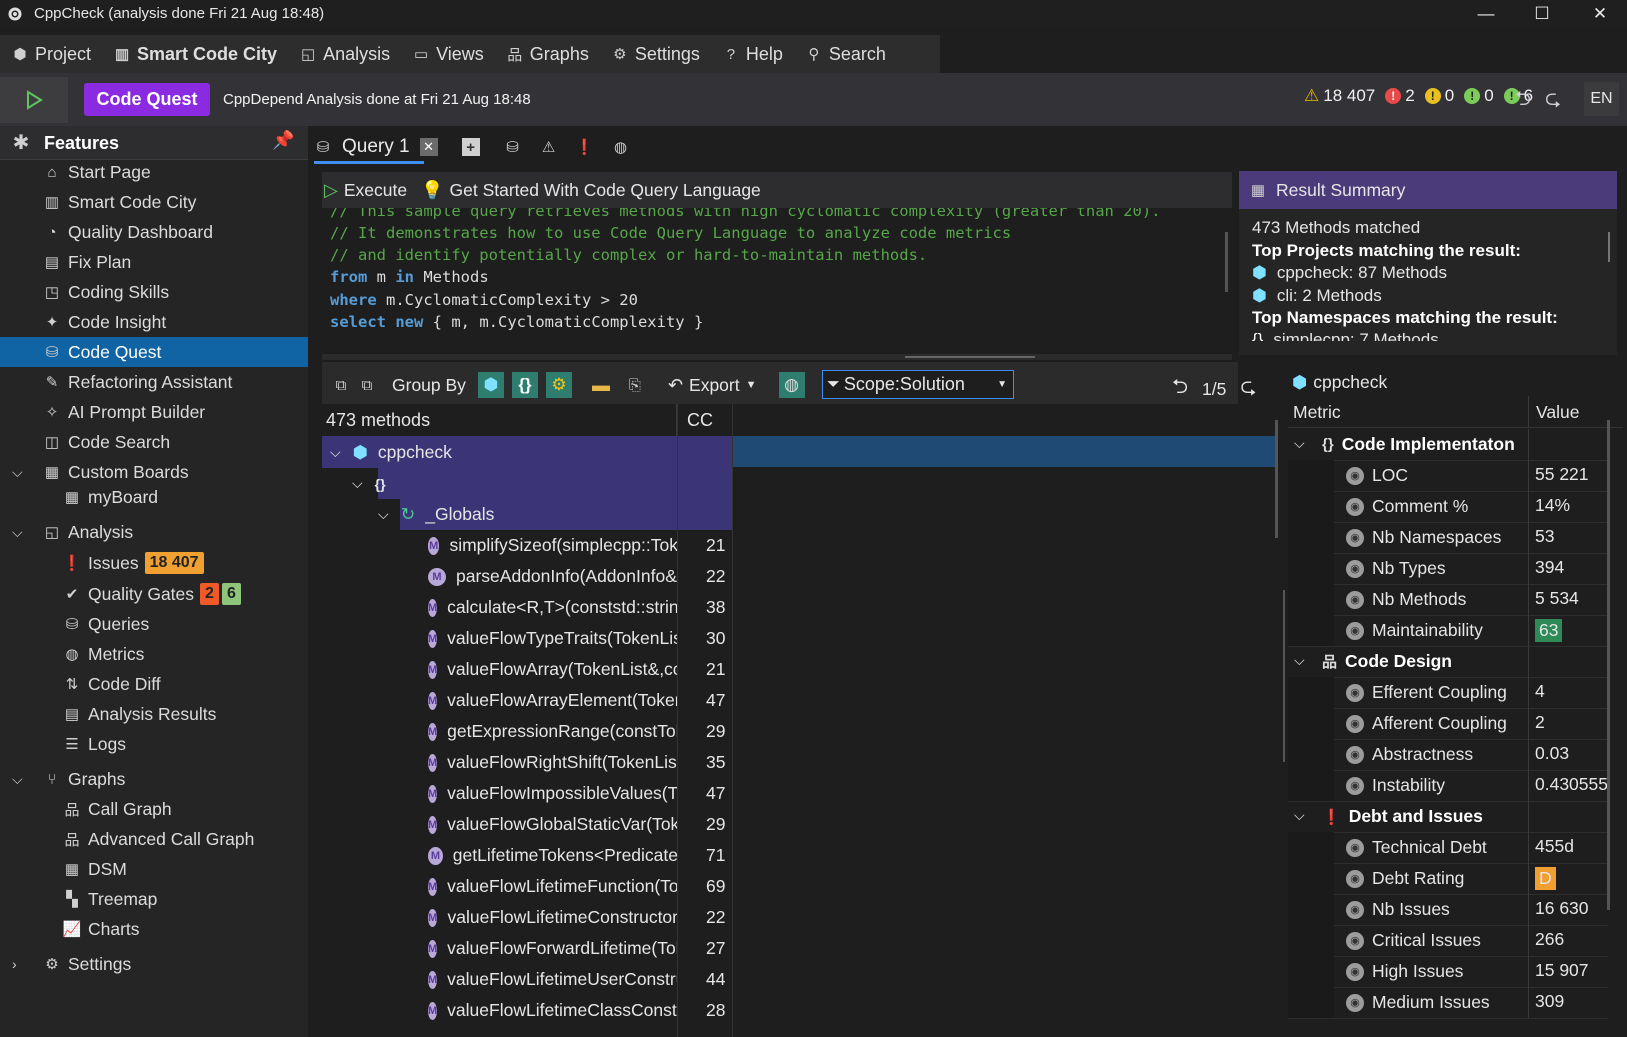 The width and height of the screenshot is (1627, 1037). What do you see at coordinates (154, 412) in the screenshot?
I see `sidebar-item-ai-prompt-builder: ✧ AI Prompt Builder` at bounding box center [154, 412].